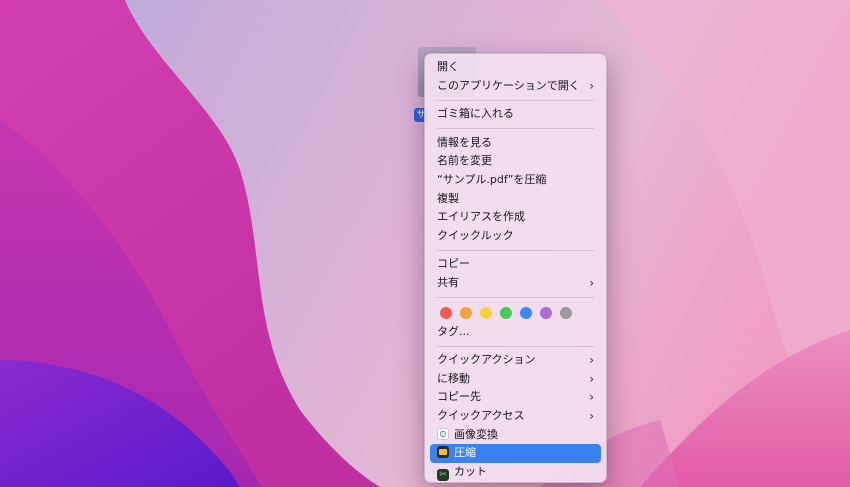 This screenshot has width=850, height=487. What do you see at coordinates (515, 472) in the screenshot?
I see `menu-item-cut: ✂ カット` at bounding box center [515, 472].